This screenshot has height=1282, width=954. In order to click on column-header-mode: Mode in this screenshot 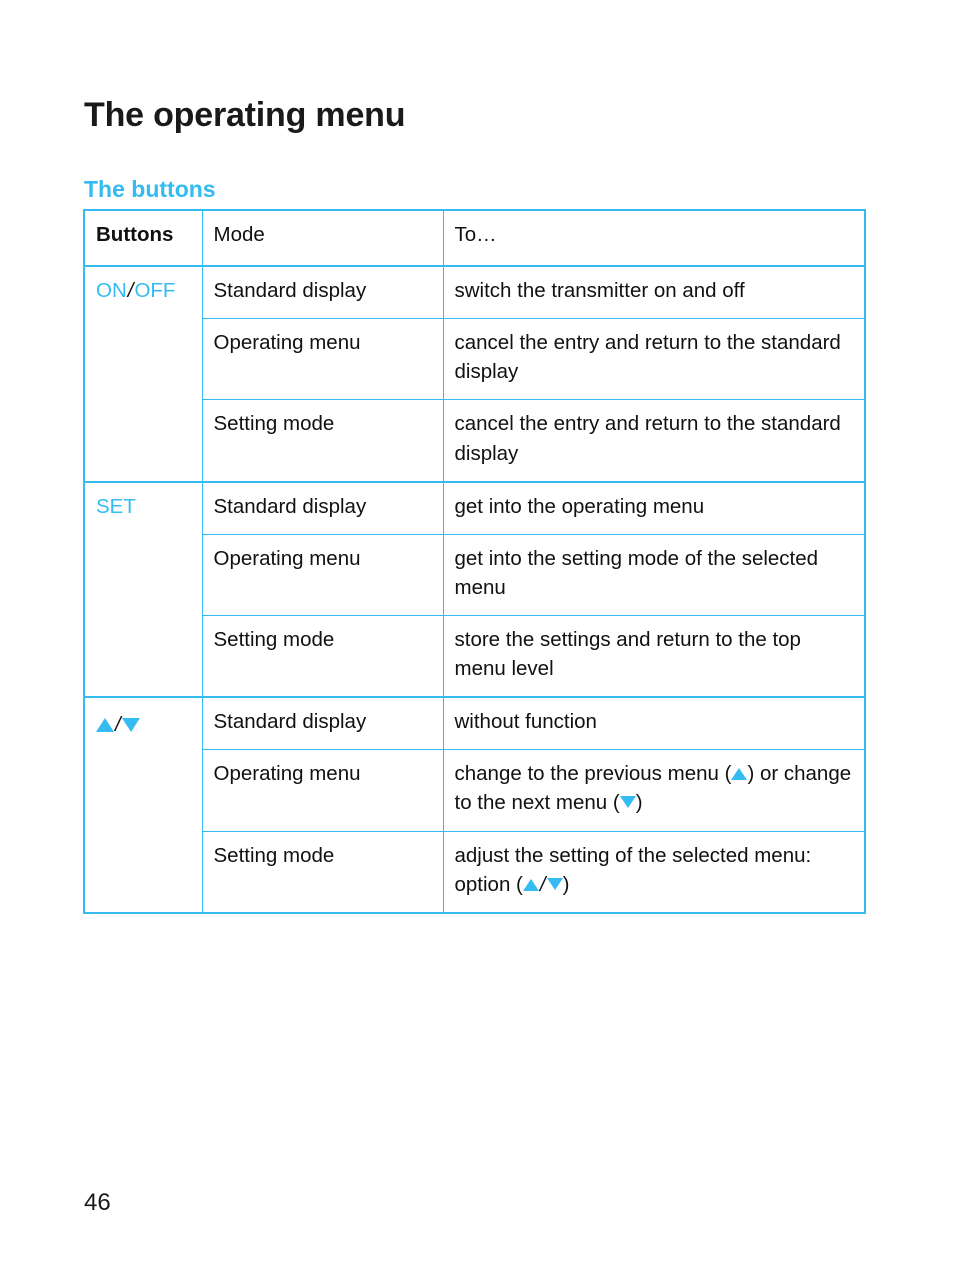, I will do `click(322, 238)`.